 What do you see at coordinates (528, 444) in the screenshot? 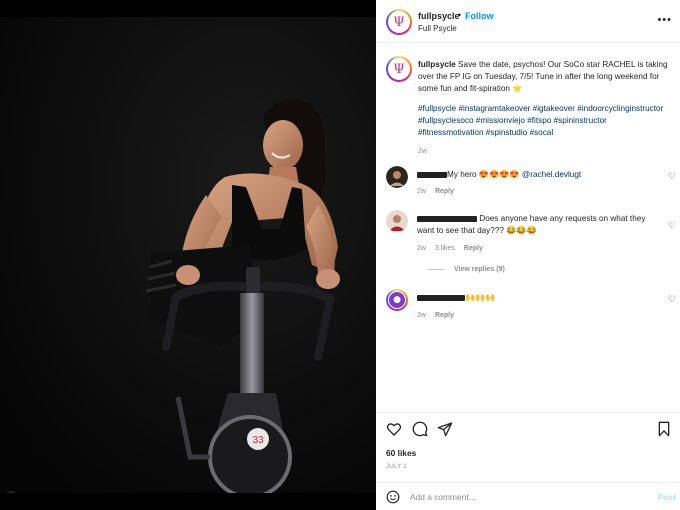
I see `action-bar: 60 likes JULY 1` at bounding box center [528, 444].